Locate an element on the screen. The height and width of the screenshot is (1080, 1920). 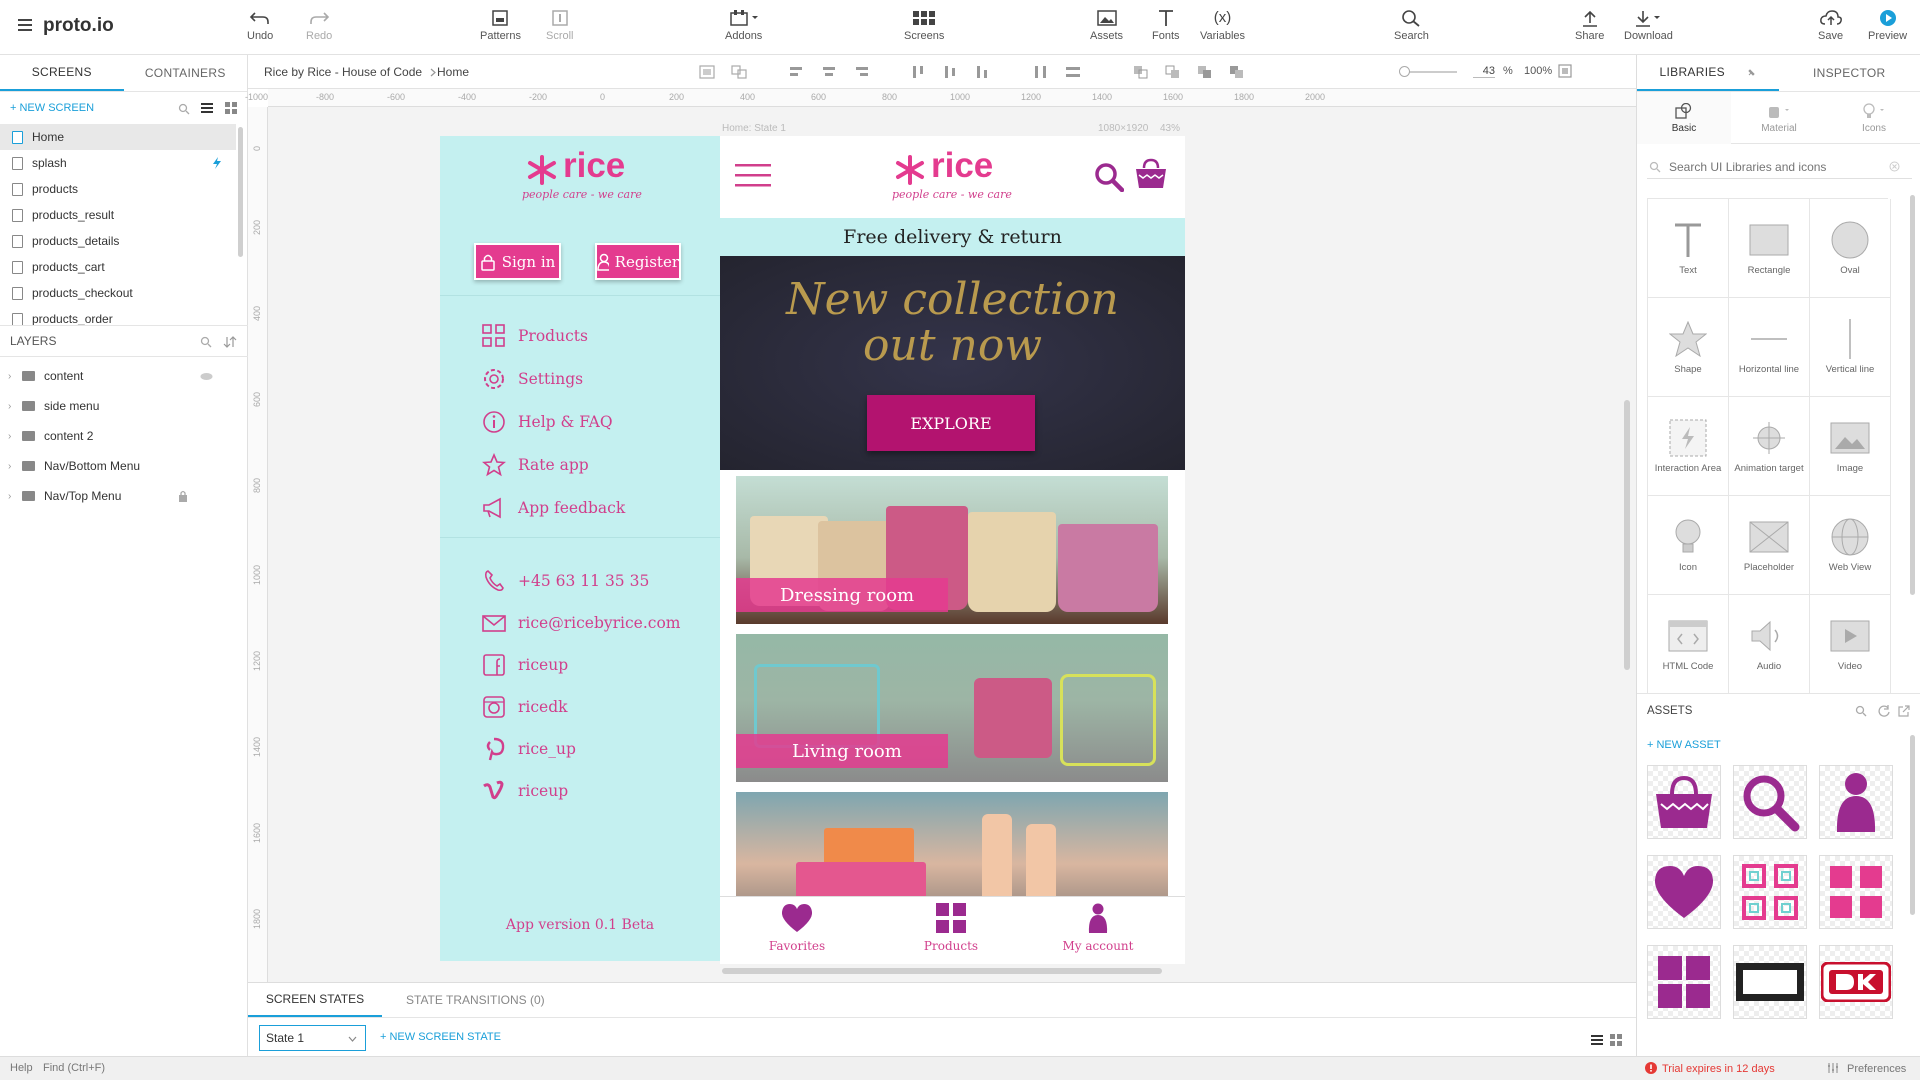
contact-instagram: ricedk is located at coordinates (525, 707).